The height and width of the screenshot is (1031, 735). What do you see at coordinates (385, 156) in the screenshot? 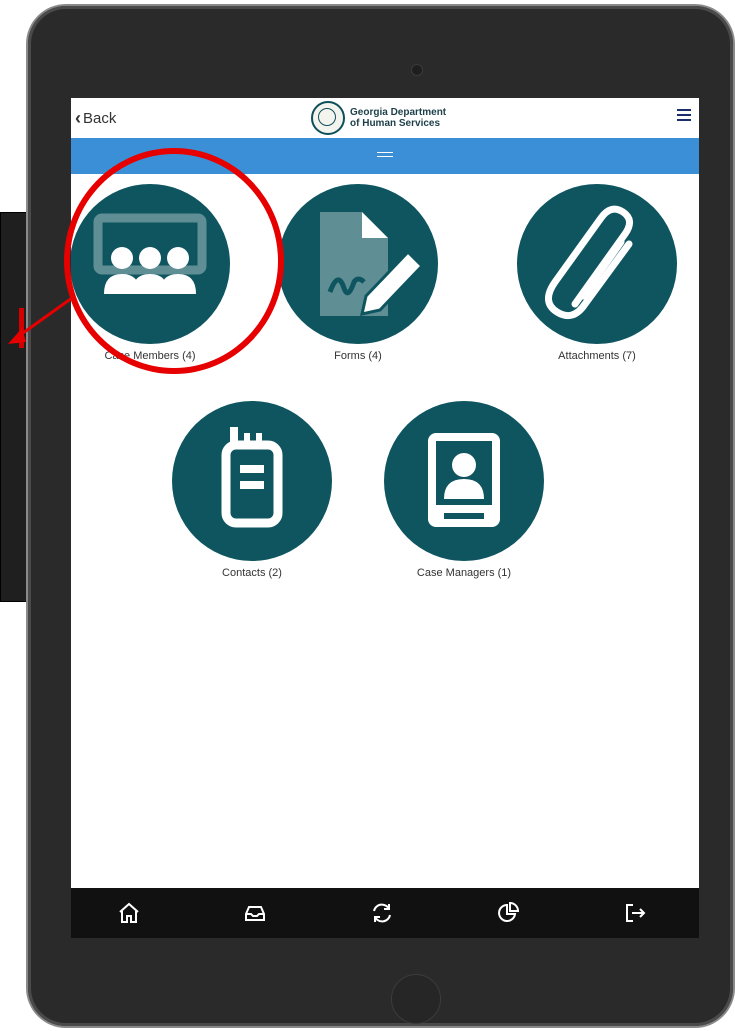
I see `drag-handle-icon` at bounding box center [385, 156].